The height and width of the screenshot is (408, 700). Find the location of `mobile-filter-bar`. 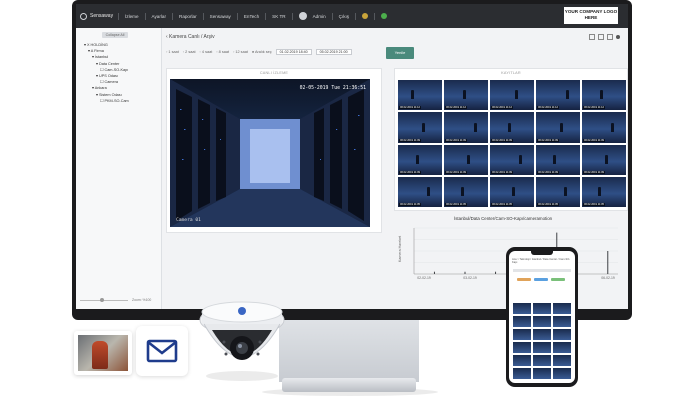

mobile-filter-bar is located at coordinates (542, 270).